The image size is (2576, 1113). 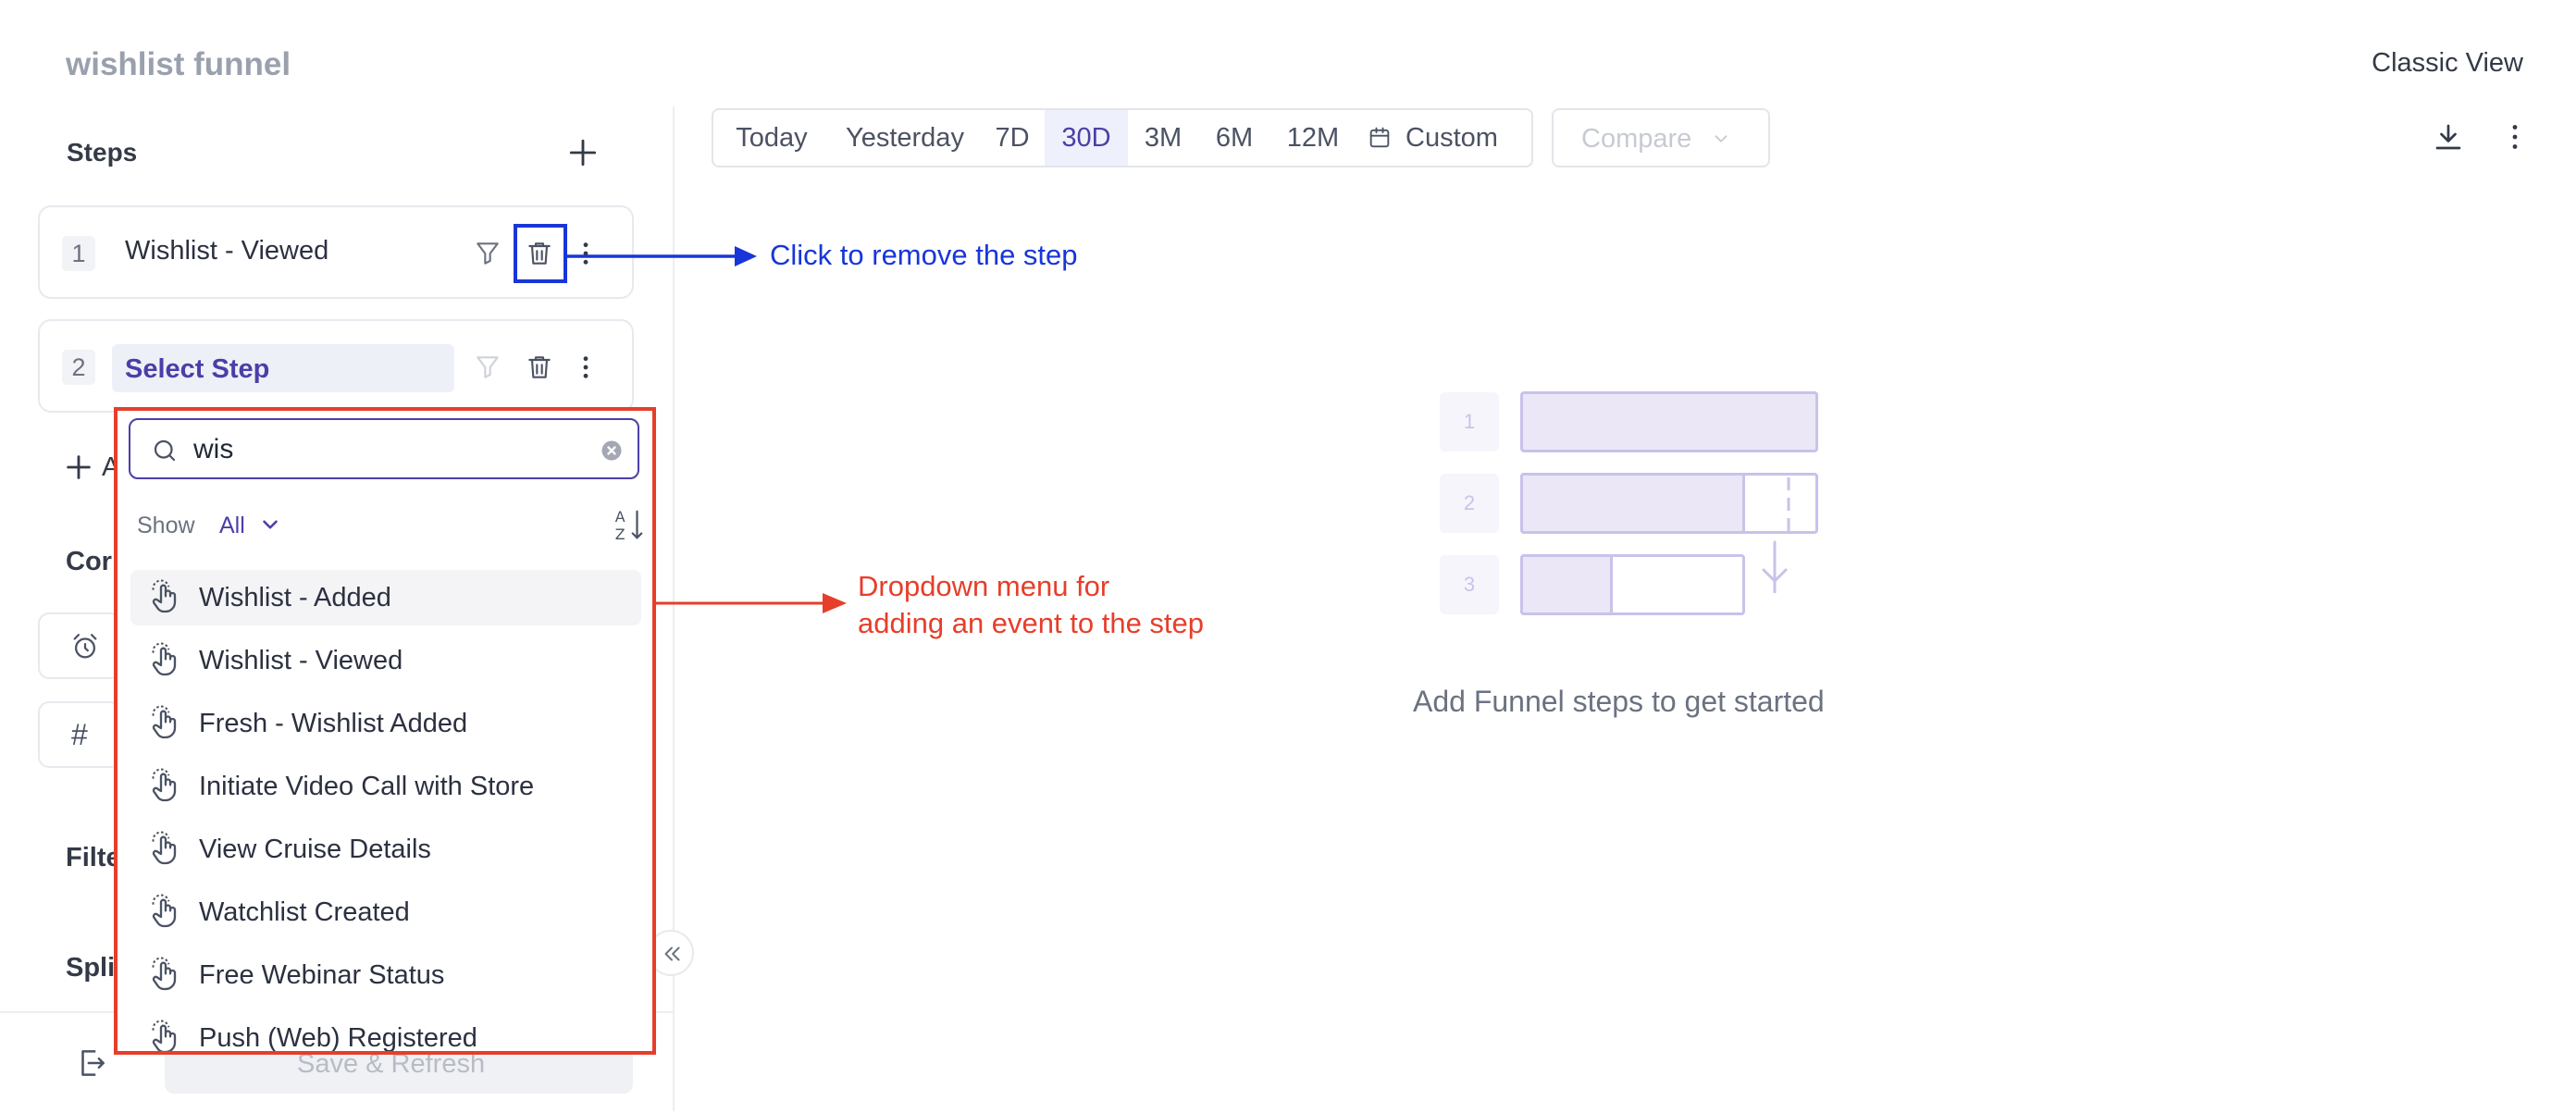 I want to click on page-title: wishlist funnel, so click(x=178, y=64).